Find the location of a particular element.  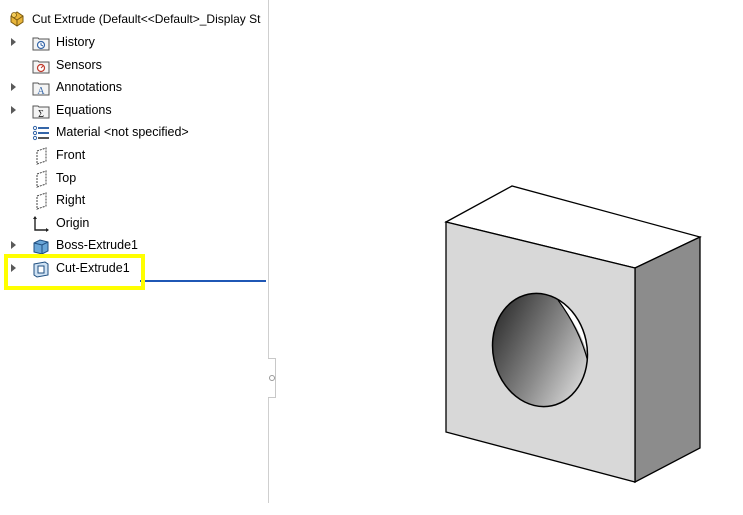

tree-item-label: Annotations is located at coordinates (89, 87).